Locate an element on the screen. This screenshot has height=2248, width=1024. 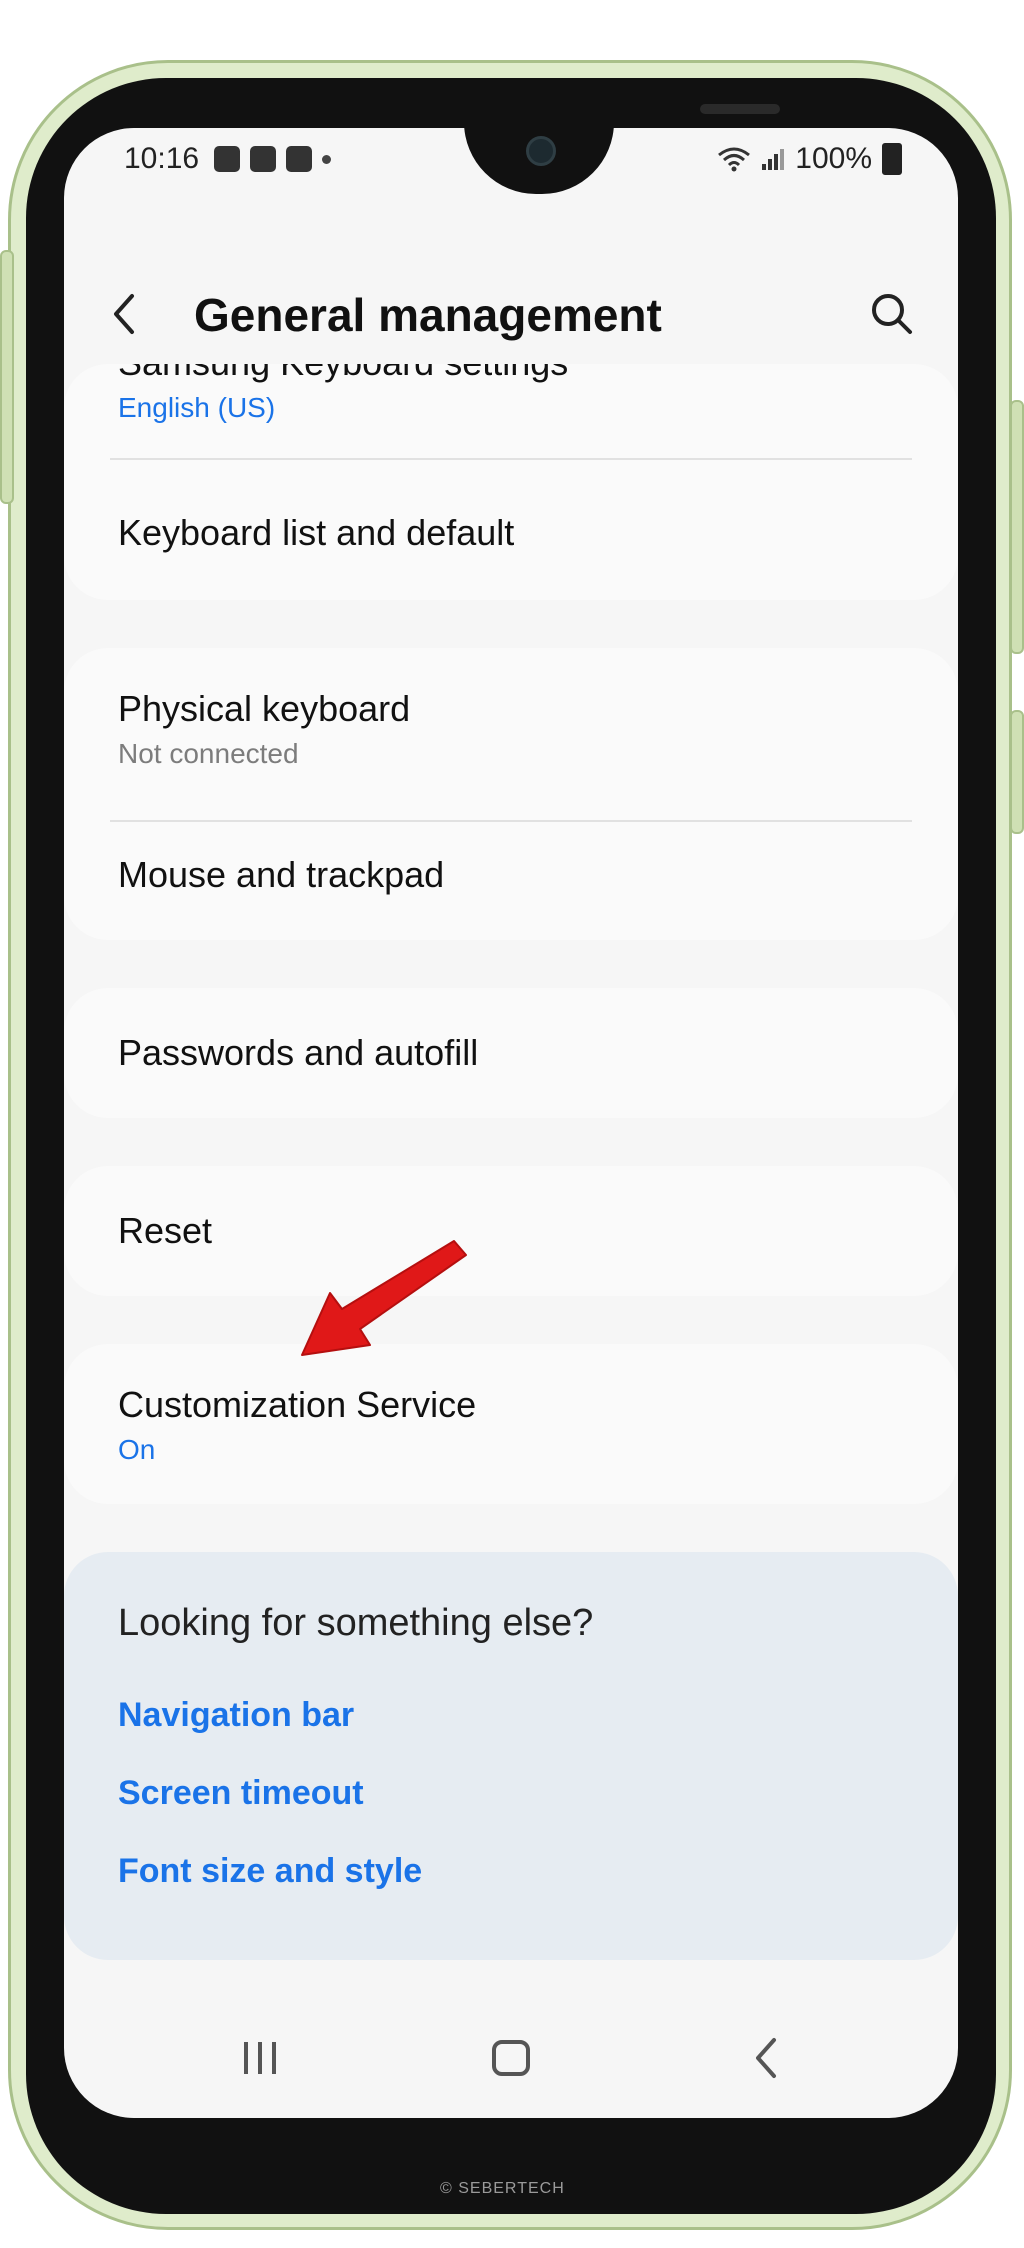
suggestion-link-screen-timeout: Screen timeout is located at coordinates (241, 1793).